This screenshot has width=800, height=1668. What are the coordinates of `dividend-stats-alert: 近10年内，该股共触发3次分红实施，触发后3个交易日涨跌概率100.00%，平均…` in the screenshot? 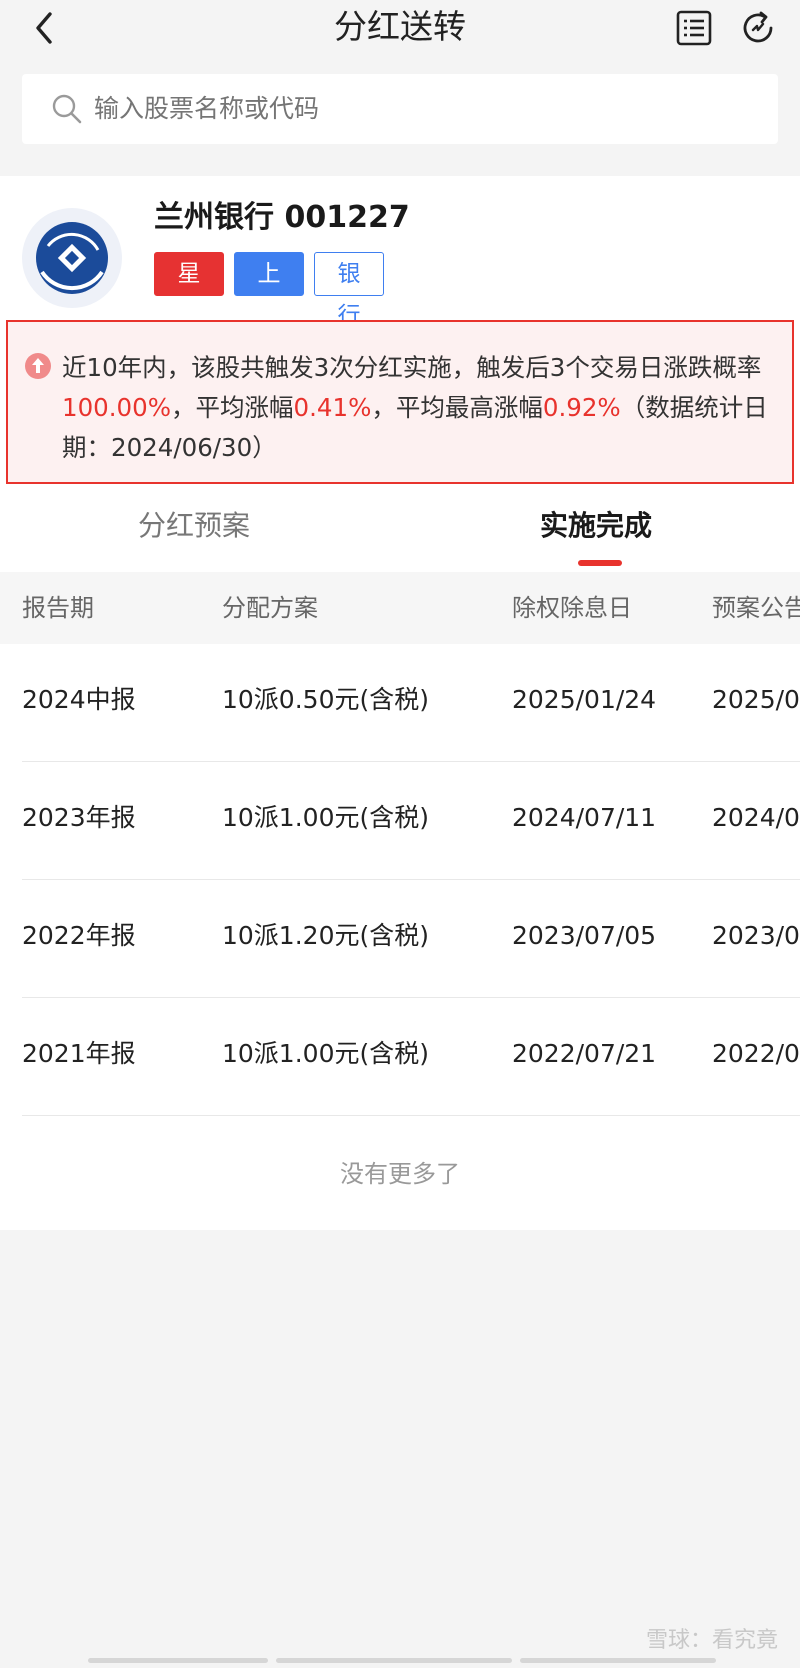 It's located at (400, 402).